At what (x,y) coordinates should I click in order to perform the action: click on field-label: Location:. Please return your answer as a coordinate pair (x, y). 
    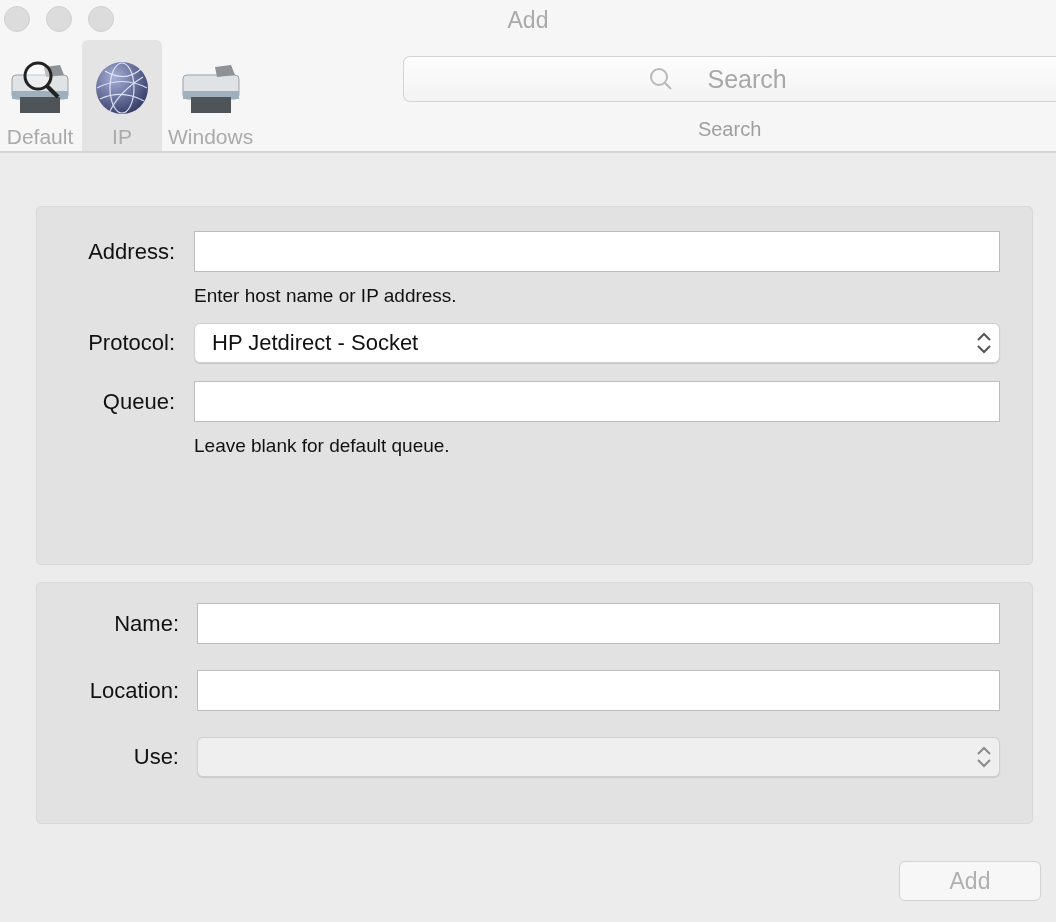
    Looking at the image, I should click on (133, 690).